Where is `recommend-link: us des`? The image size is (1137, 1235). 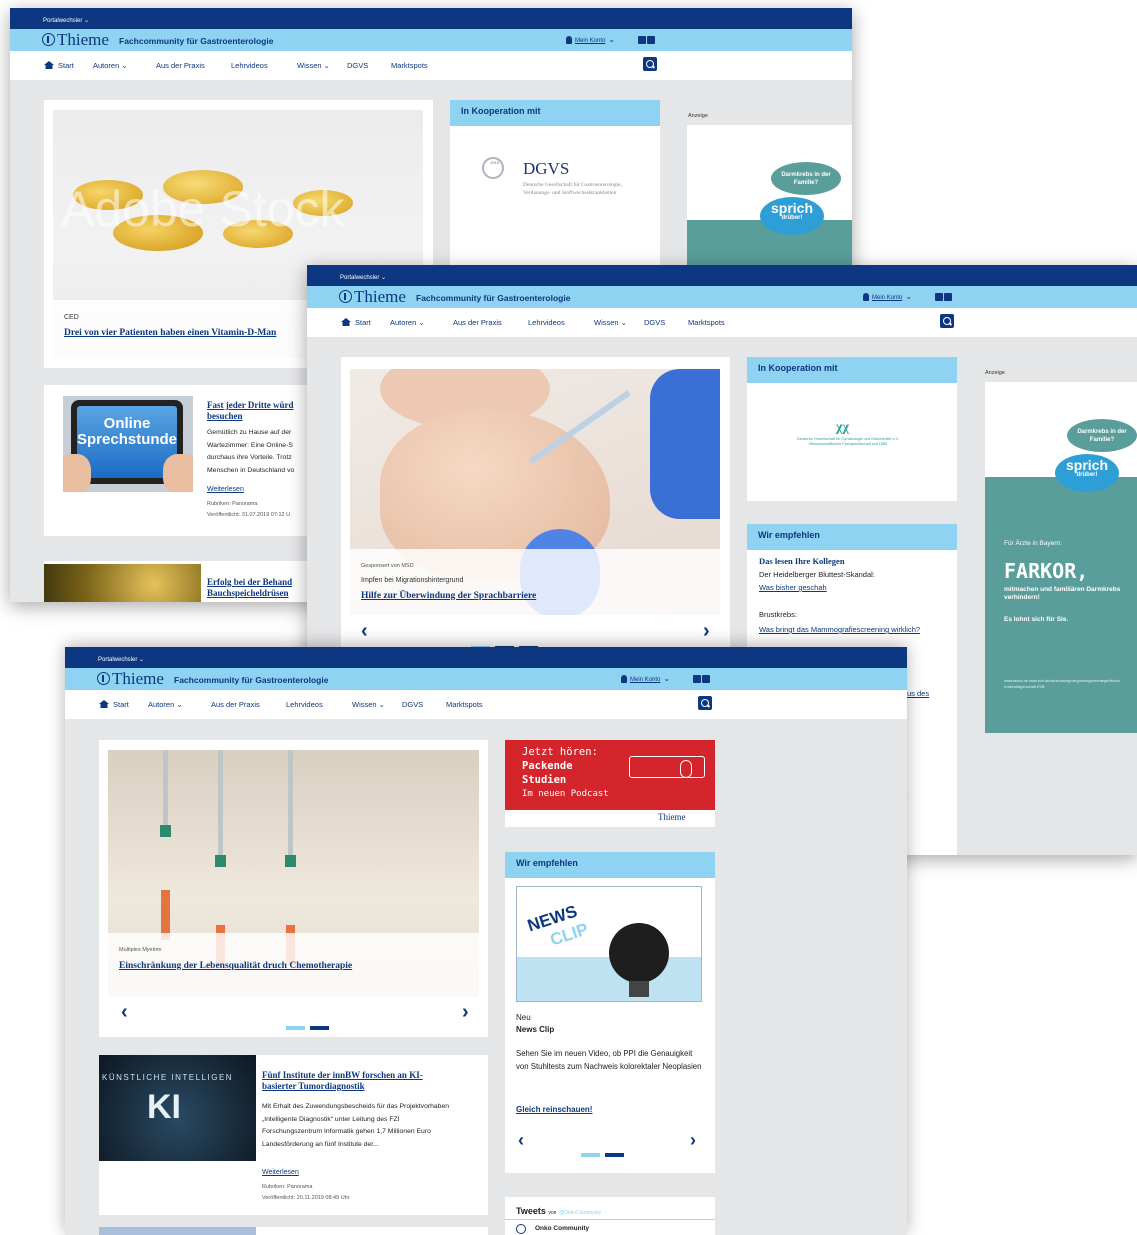
recommend-link: us des is located at coordinates (918, 693).